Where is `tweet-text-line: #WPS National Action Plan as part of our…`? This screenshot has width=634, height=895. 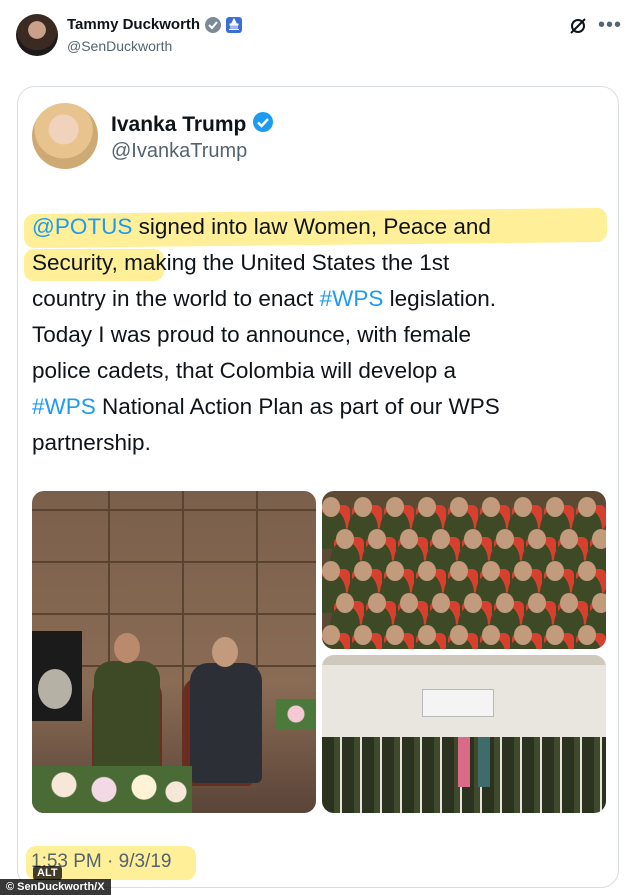 tweet-text-line: #WPS National Action Plan as part of our… is located at coordinates (319, 407).